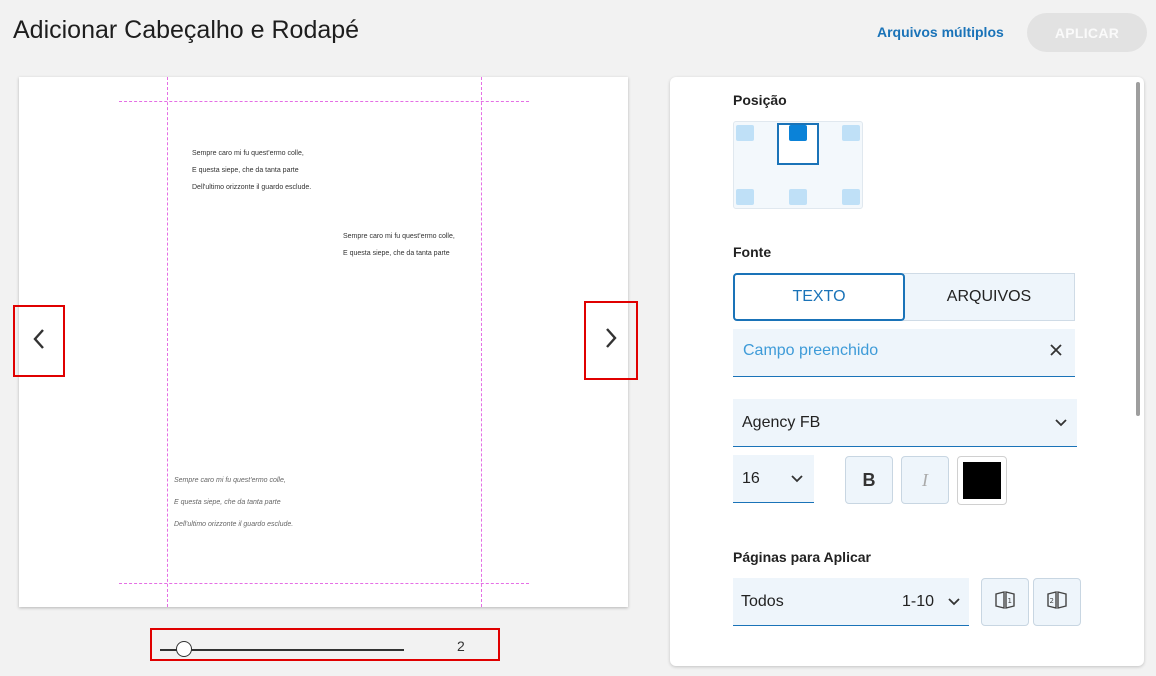 The image size is (1156, 676). I want to click on chevron-left-icon, so click(39, 341).